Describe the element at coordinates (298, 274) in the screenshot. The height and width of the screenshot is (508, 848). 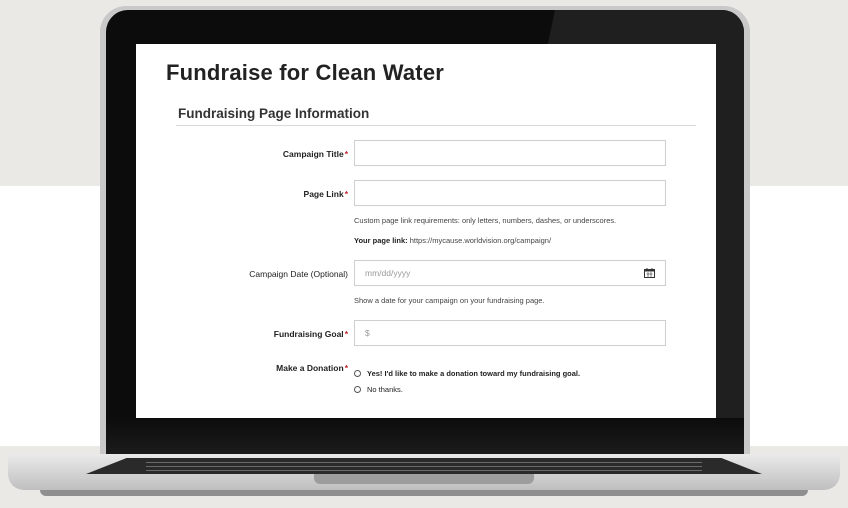
I see `campaign-date-label: Campaign Date (Optional)` at that location.